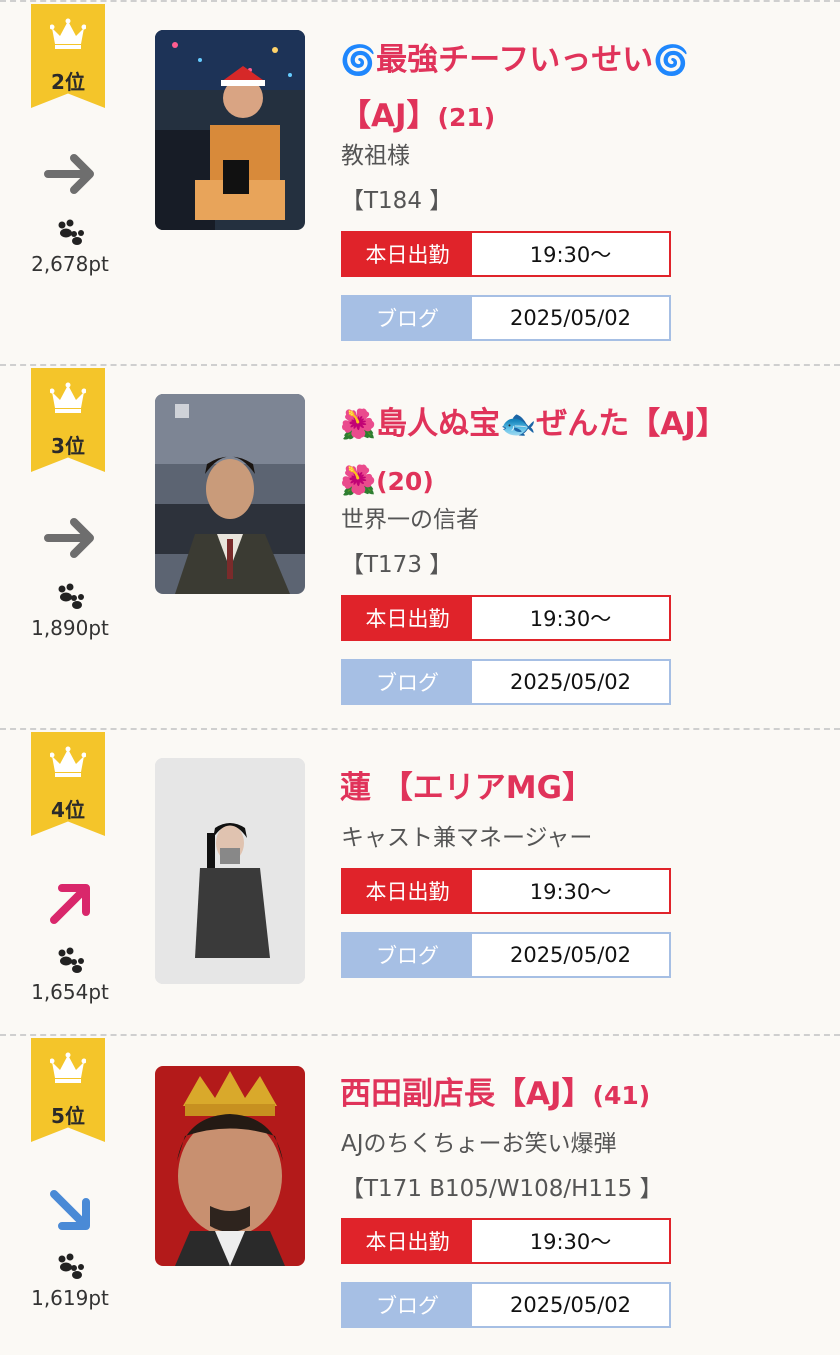 This screenshot has width=840, height=1355. I want to click on points: 2,678pt, so click(70, 264).